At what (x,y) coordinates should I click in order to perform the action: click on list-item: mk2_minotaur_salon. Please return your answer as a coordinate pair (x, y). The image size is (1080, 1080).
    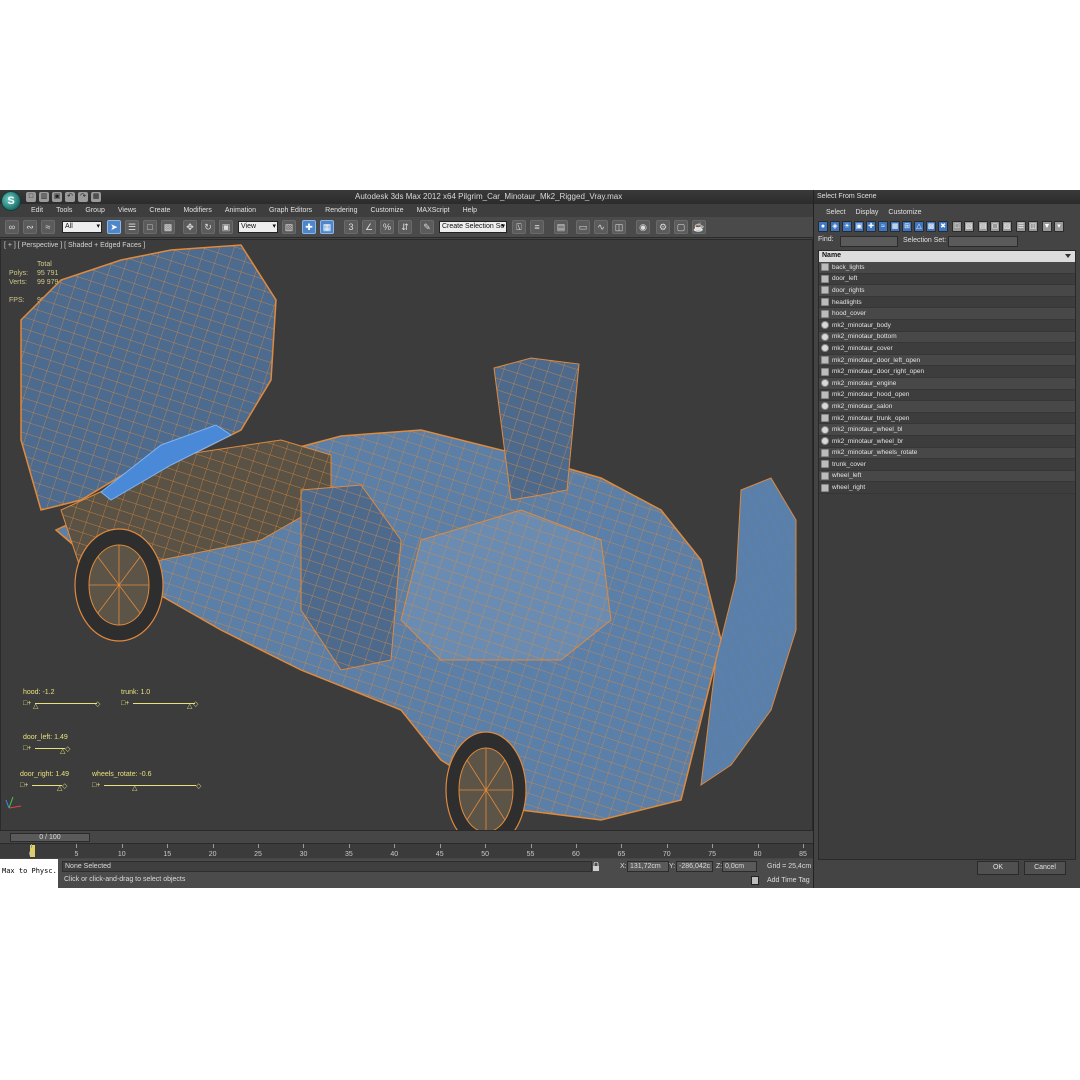
    Looking at the image, I should click on (947, 407).